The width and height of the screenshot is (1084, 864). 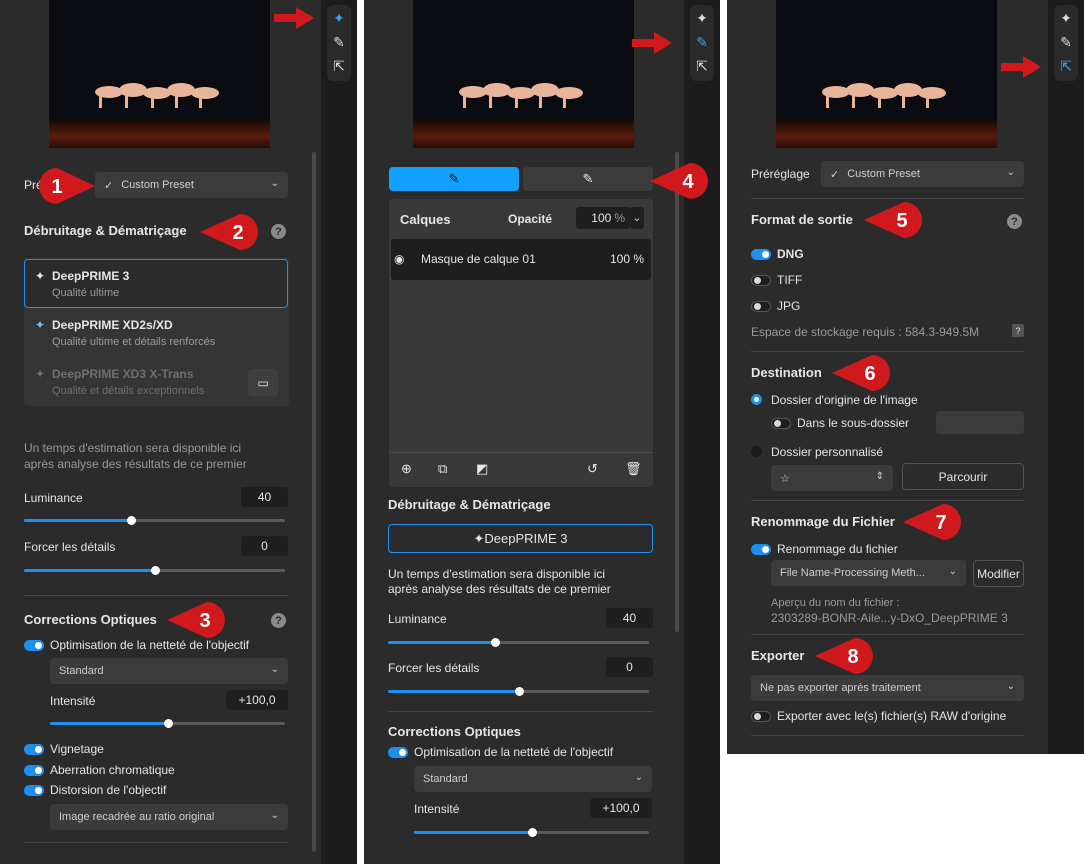 What do you see at coordinates (274, 815) in the screenshot?
I see `chevron-down-icon: ⌄` at bounding box center [274, 815].